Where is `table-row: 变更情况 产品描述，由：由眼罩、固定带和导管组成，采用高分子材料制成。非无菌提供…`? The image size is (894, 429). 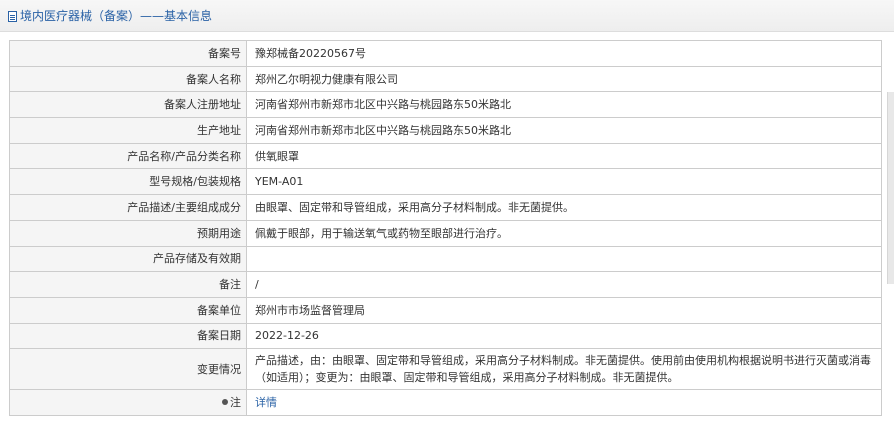
table-row: 变更情况 产品描述，由：由眼罩、固定带和导管组成，采用高分子材料制成。非无菌提供… is located at coordinates (445, 369).